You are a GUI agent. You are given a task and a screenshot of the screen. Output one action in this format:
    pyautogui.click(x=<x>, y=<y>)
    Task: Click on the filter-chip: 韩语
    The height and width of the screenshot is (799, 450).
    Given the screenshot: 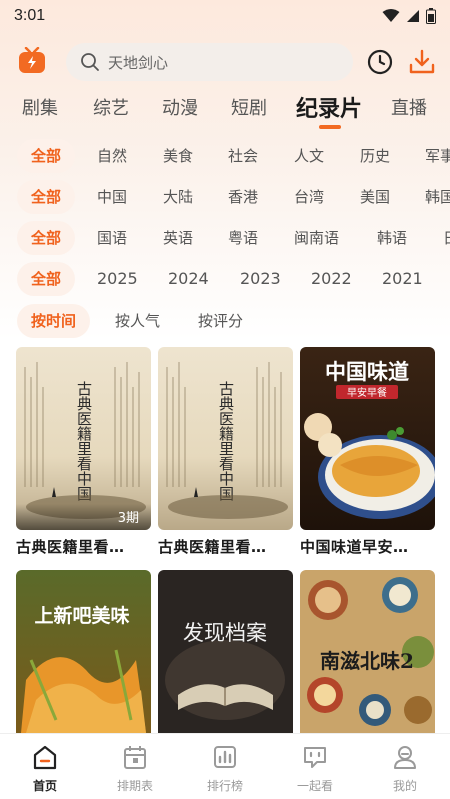 What is the action you would take?
    pyautogui.click(x=392, y=238)
    